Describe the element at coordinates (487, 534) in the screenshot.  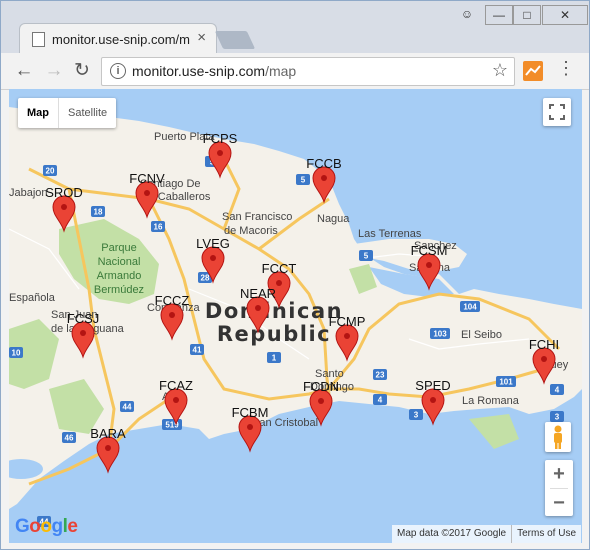
I see `map-attribution: Map data ©2017 Google Terms of Use` at that location.